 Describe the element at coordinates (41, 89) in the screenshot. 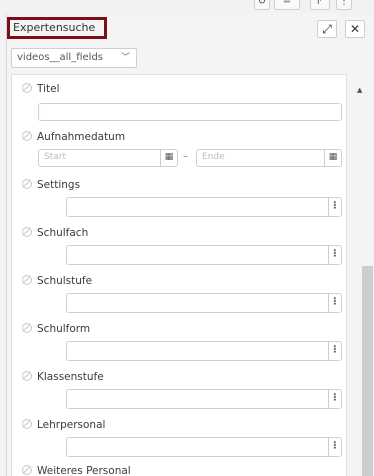

I see `field-label: Titel` at that location.